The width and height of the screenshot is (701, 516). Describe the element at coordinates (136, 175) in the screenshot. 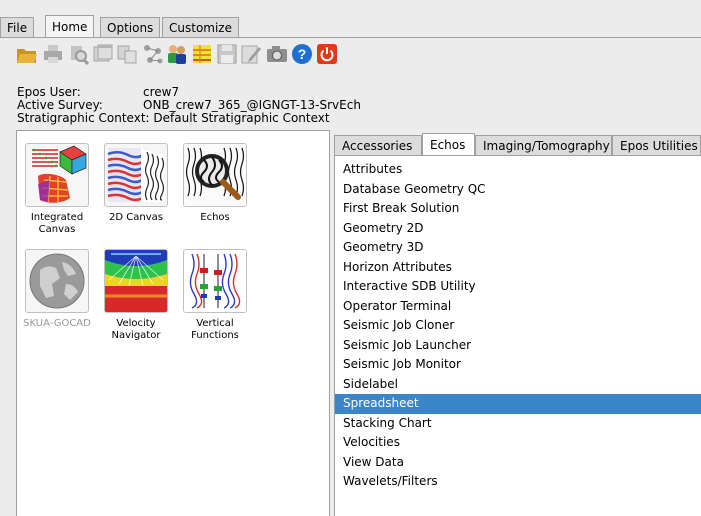

I see `2d-canvas-icon` at that location.